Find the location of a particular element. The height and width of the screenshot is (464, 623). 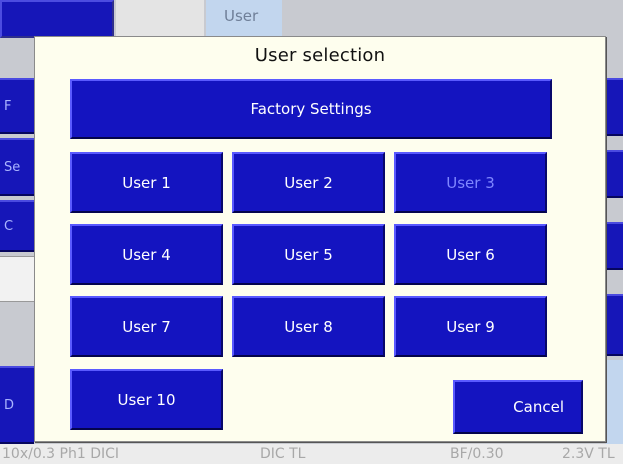

cancel-button: Cancel is located at coordinates (518, 407).